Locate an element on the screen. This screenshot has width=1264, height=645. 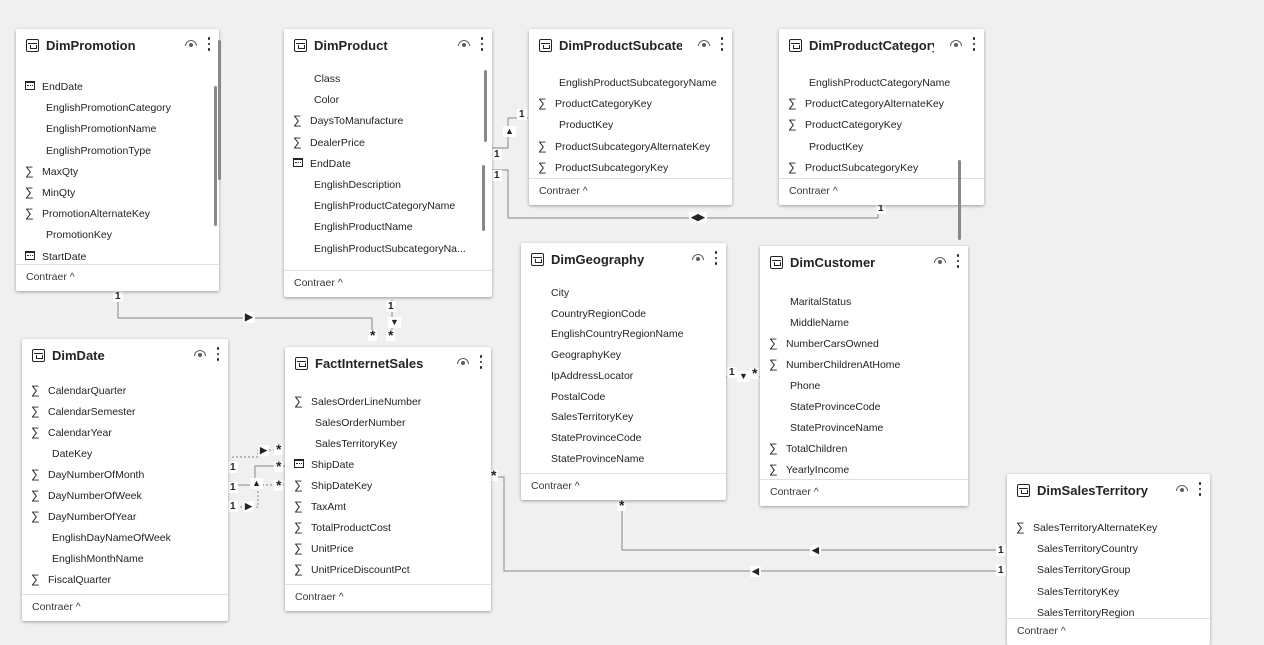
field-row: ∑ YearlyIncome is located at coordinates (864, 470).